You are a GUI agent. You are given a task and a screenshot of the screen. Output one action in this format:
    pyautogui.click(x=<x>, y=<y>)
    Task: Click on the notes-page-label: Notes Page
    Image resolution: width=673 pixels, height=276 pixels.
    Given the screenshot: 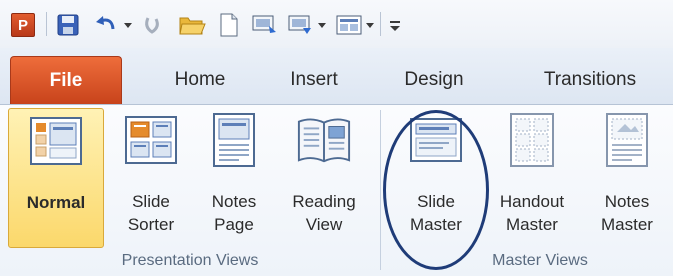 What is the action you would take?
    pyautogui.click(x=234, y=213)
    